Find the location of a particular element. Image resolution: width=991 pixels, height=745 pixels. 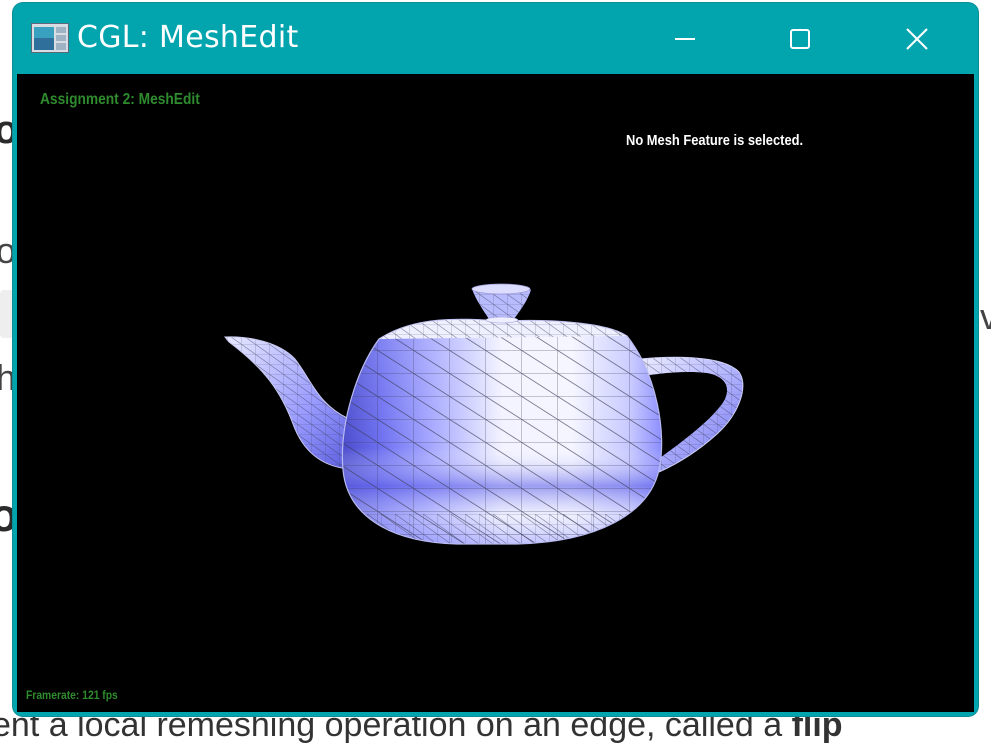

app-icon is located at coordinates (50, 38).